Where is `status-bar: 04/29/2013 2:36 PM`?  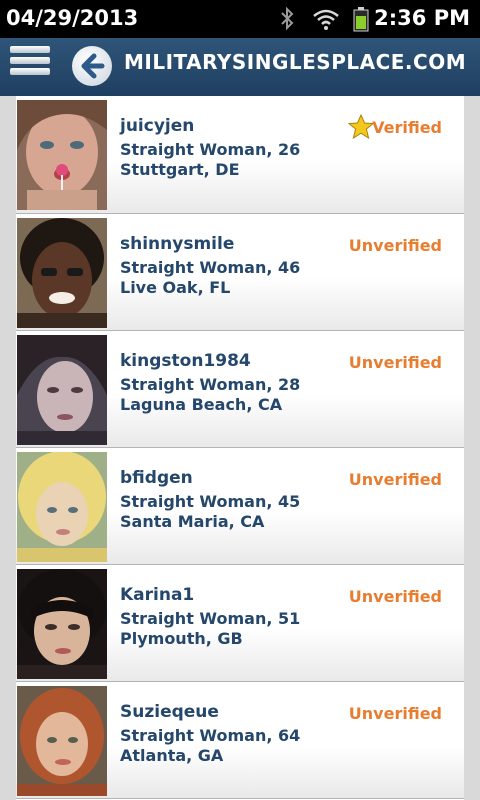
status-bar: 04/29/2013 2:36 PM is located at coordinates (240, 19).